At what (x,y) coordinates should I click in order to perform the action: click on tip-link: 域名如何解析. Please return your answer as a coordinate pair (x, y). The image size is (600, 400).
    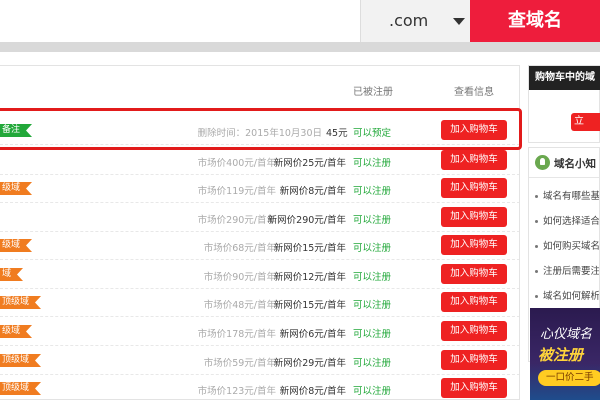
    Looking at the image, I should click on (567, 295).